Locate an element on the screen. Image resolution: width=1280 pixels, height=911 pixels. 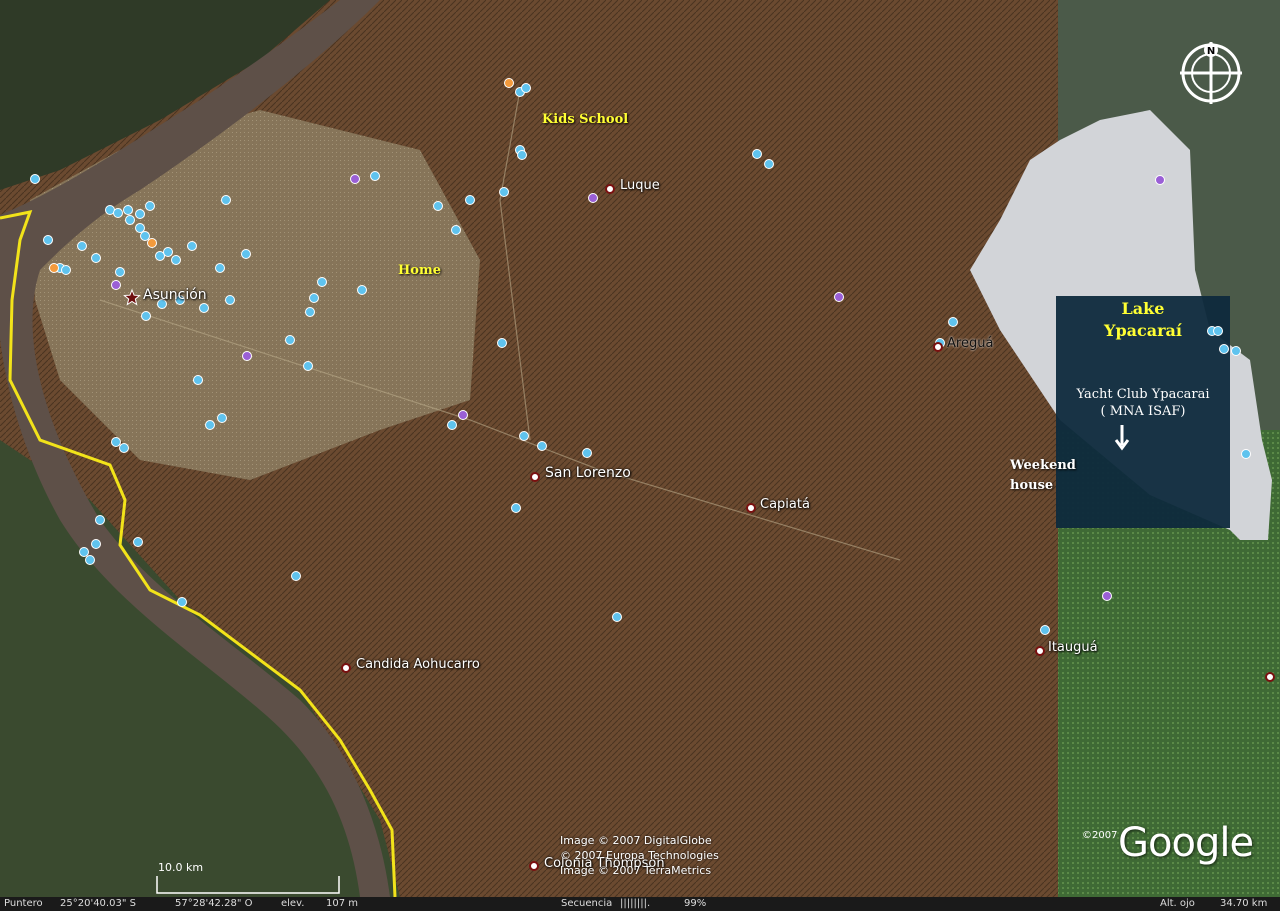
compass-icon: N is located at coordinates (1211, 73).